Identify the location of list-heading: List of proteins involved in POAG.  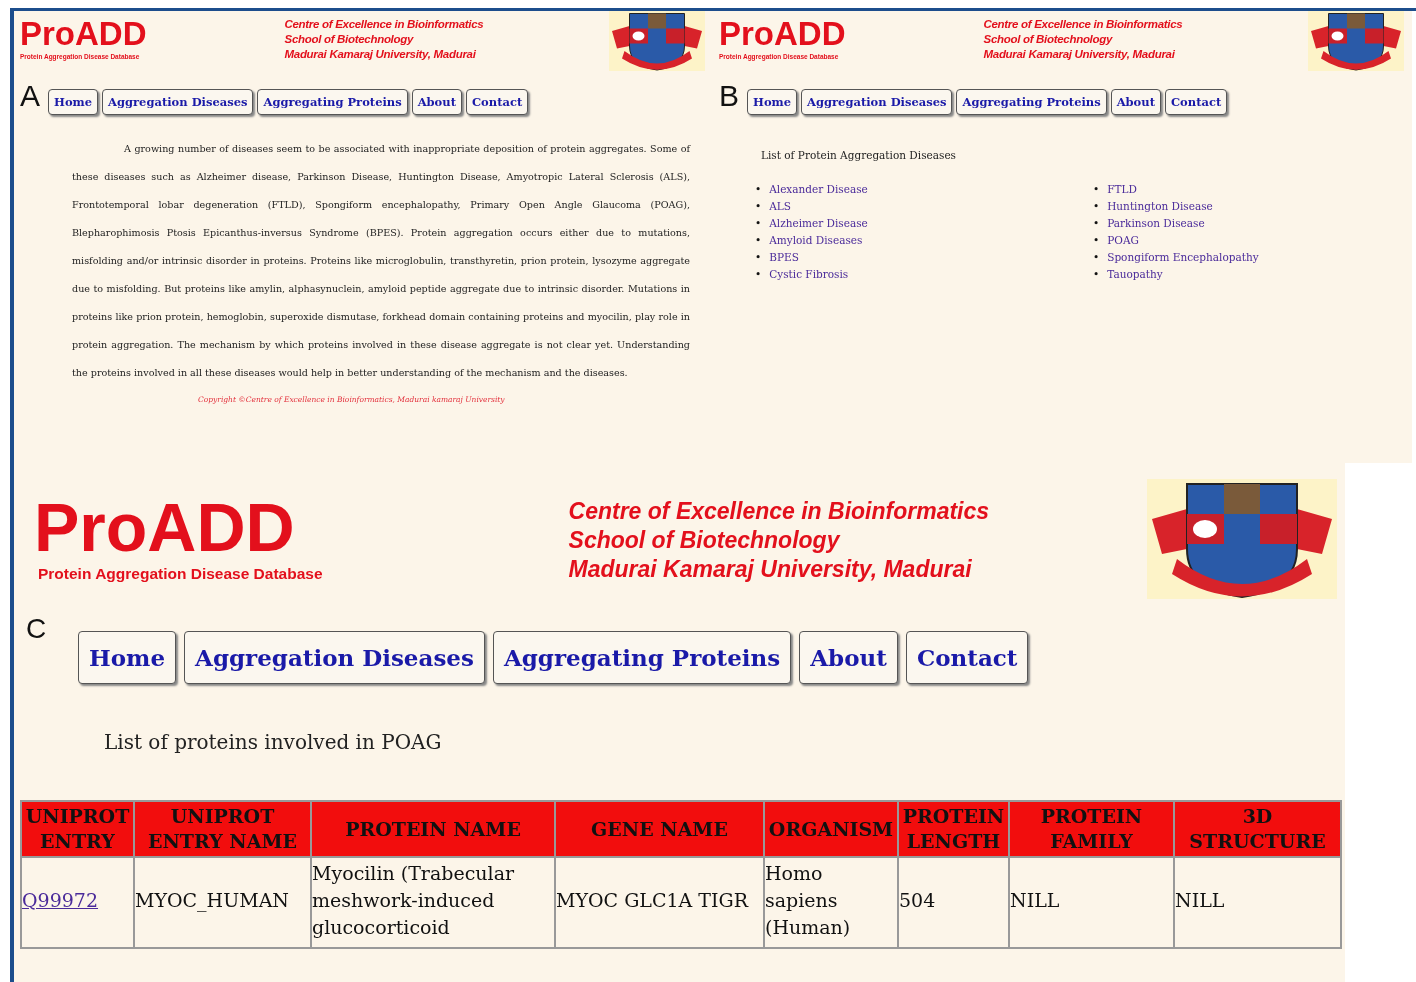
(273, 742).